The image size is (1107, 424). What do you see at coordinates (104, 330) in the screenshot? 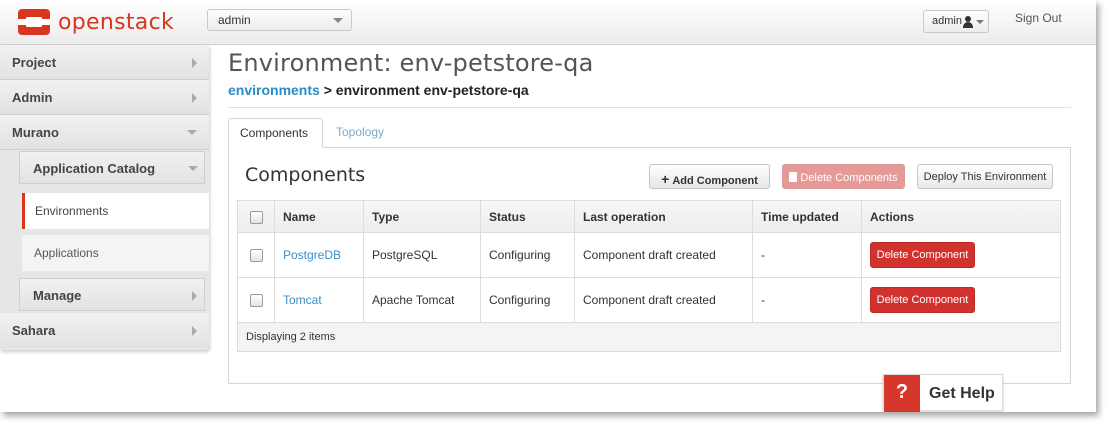
I see `sidebar-item-sahara: Sahara` at bounding box center [104, 330].